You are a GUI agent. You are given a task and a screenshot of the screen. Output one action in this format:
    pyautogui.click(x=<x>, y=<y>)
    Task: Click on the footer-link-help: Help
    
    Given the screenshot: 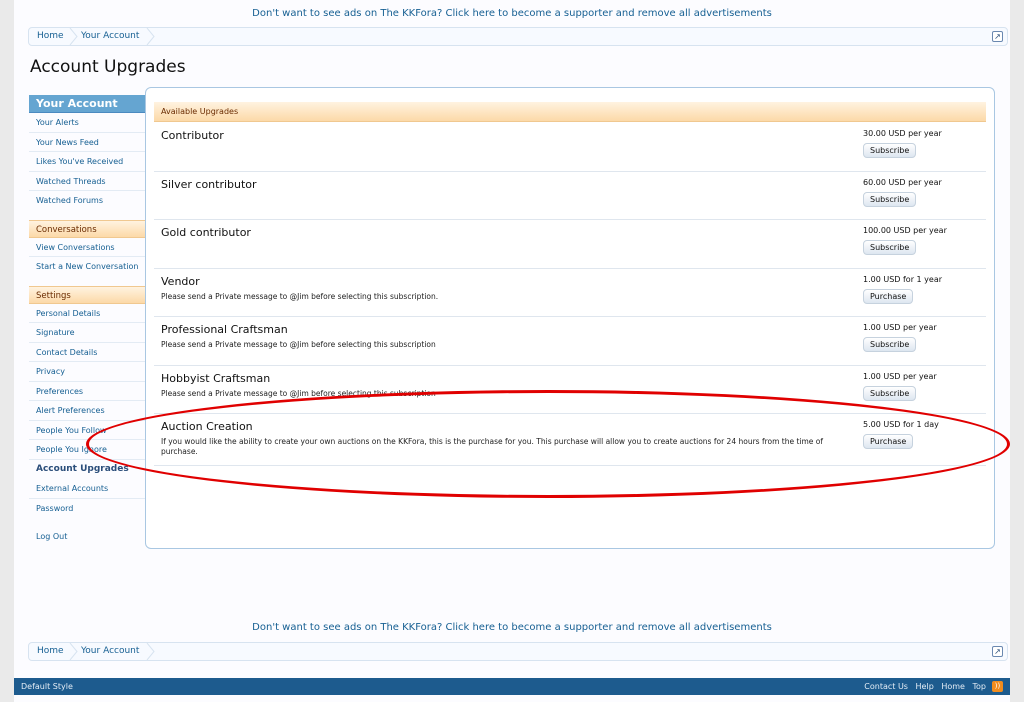 What is the action you would take?
    pyautogui.click(x=925, y=686)
    